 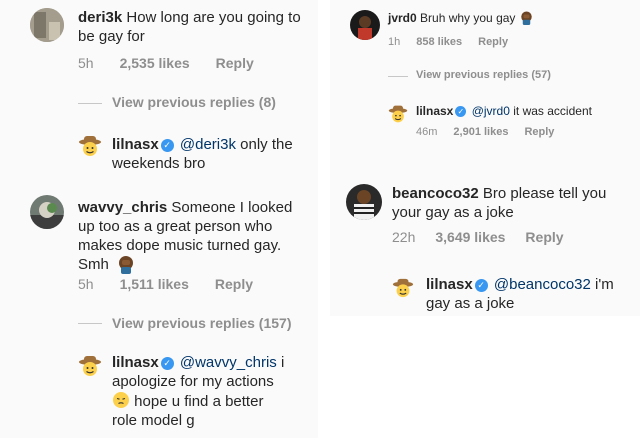 What do you see at coordinates (394, 42) in the screenshot?
I see `timestamp: 1h` at bounding box center [394, 42].